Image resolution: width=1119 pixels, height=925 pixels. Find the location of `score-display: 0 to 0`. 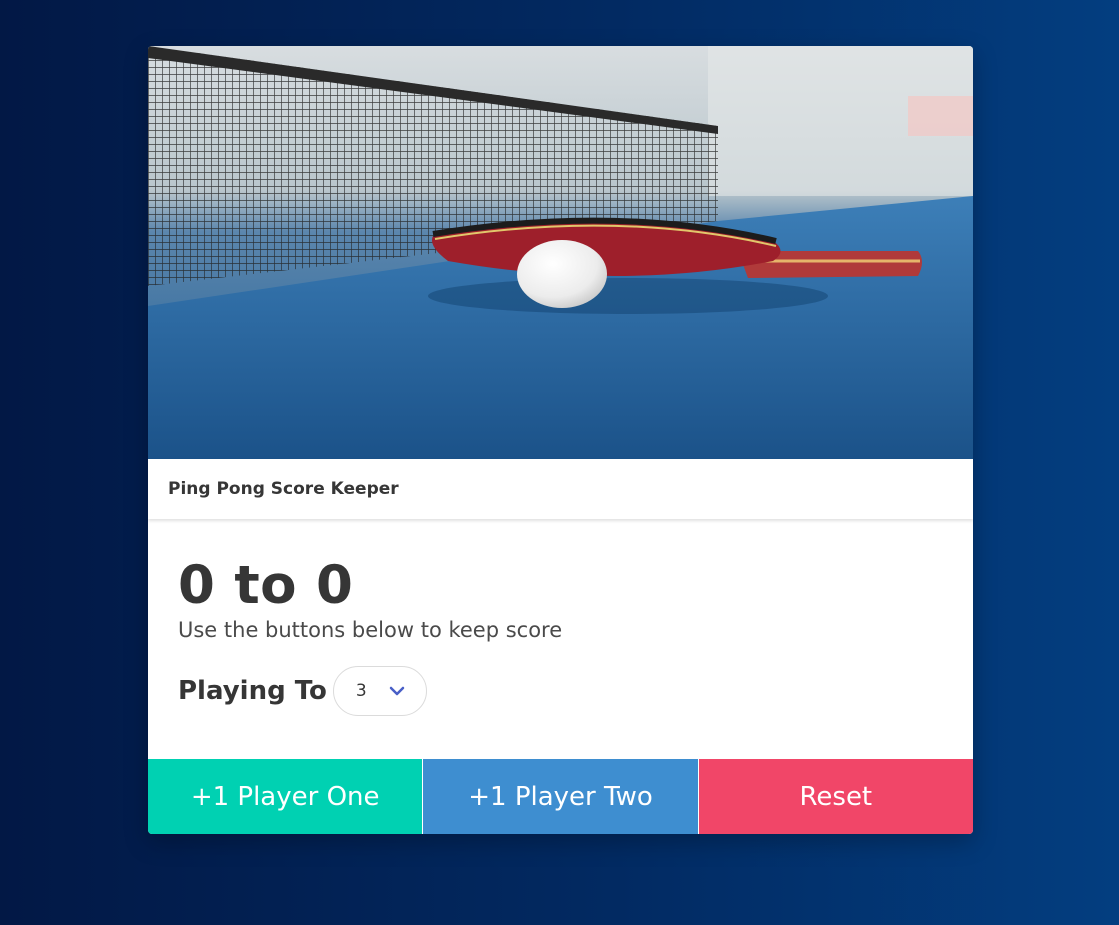

score-display: 0 to 0 is located at coordinates (266, 585).